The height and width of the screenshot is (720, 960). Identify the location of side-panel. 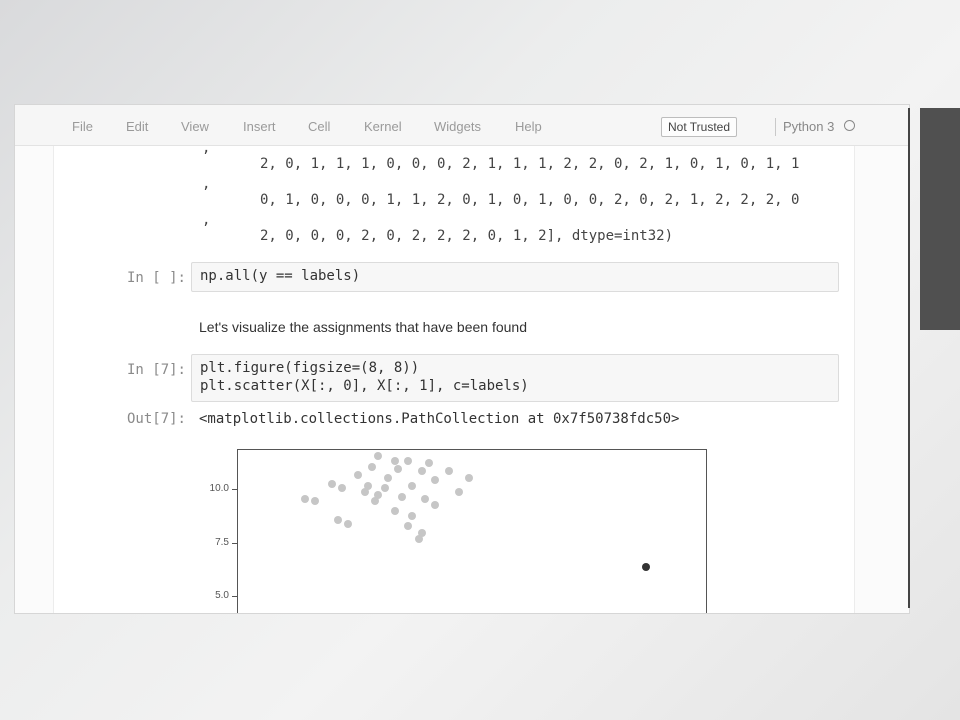
(940, 219).